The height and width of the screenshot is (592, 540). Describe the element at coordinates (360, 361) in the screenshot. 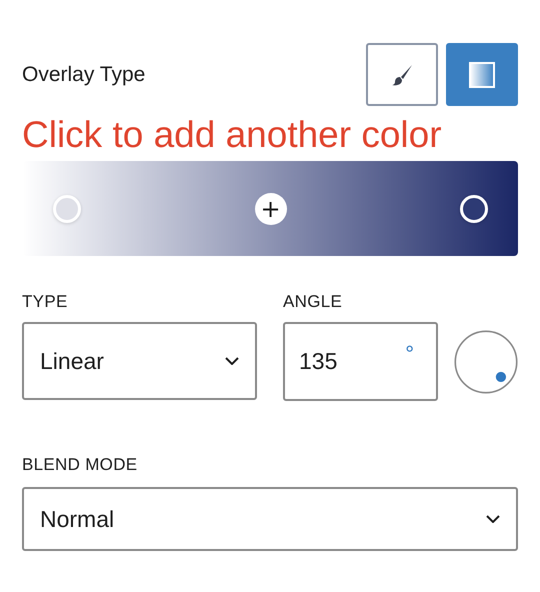

I see `angle-input: 135 °` at that location.